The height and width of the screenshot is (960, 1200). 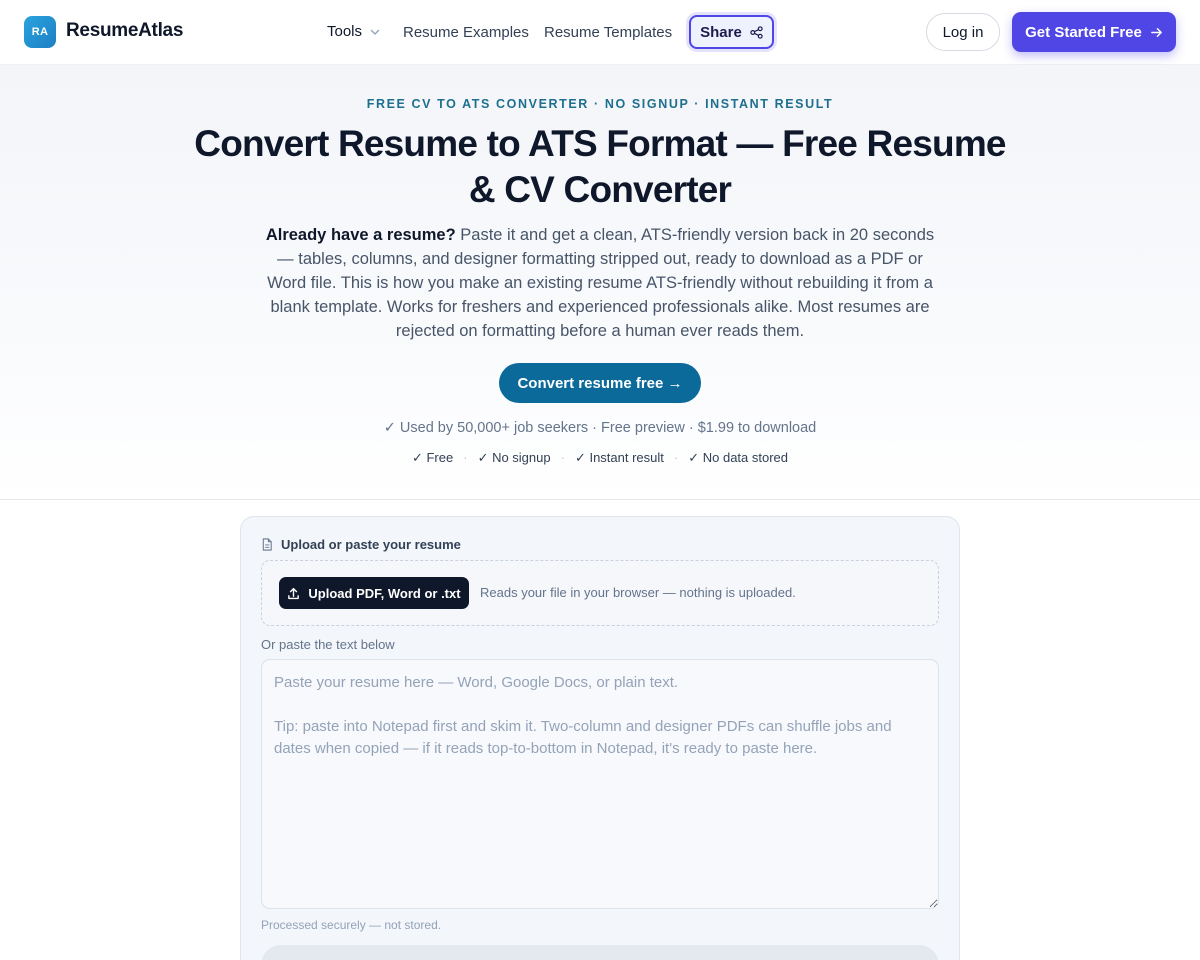 I want to click on upload-file-label: Upload PDF, Word or .txt, so click(x=384, y=593).